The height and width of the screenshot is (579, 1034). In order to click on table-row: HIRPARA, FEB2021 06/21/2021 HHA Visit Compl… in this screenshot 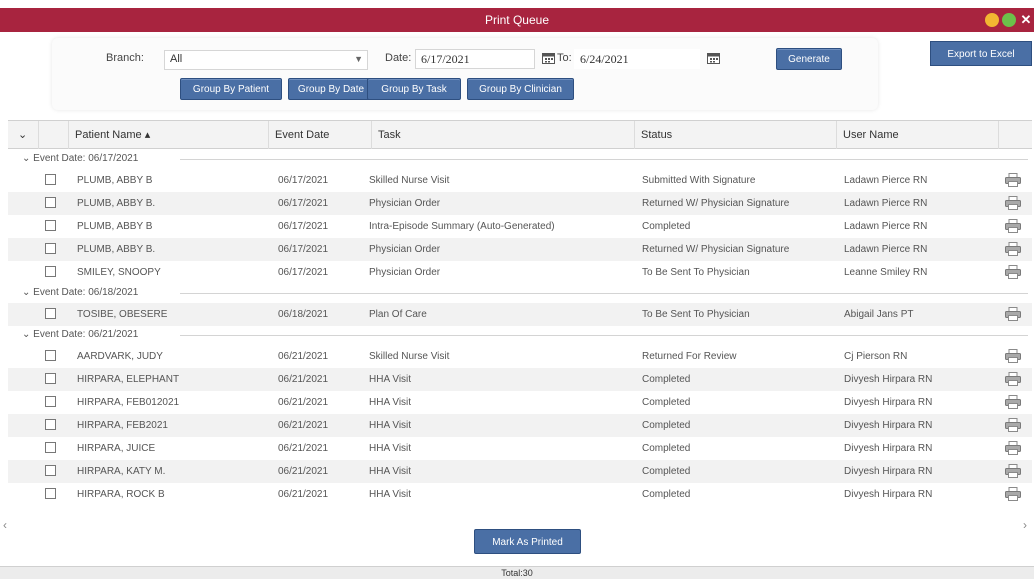, I will do `click(520, 425)`.